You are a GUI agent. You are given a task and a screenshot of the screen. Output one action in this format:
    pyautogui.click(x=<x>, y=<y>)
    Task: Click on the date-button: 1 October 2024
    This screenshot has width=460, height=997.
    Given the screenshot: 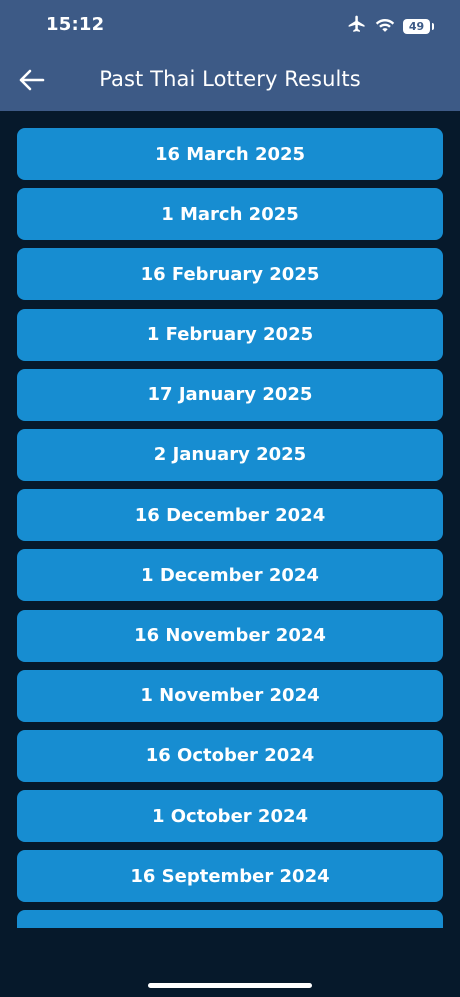 What is the action you would take?
    pyautogui.click(x=230, y=816)
    